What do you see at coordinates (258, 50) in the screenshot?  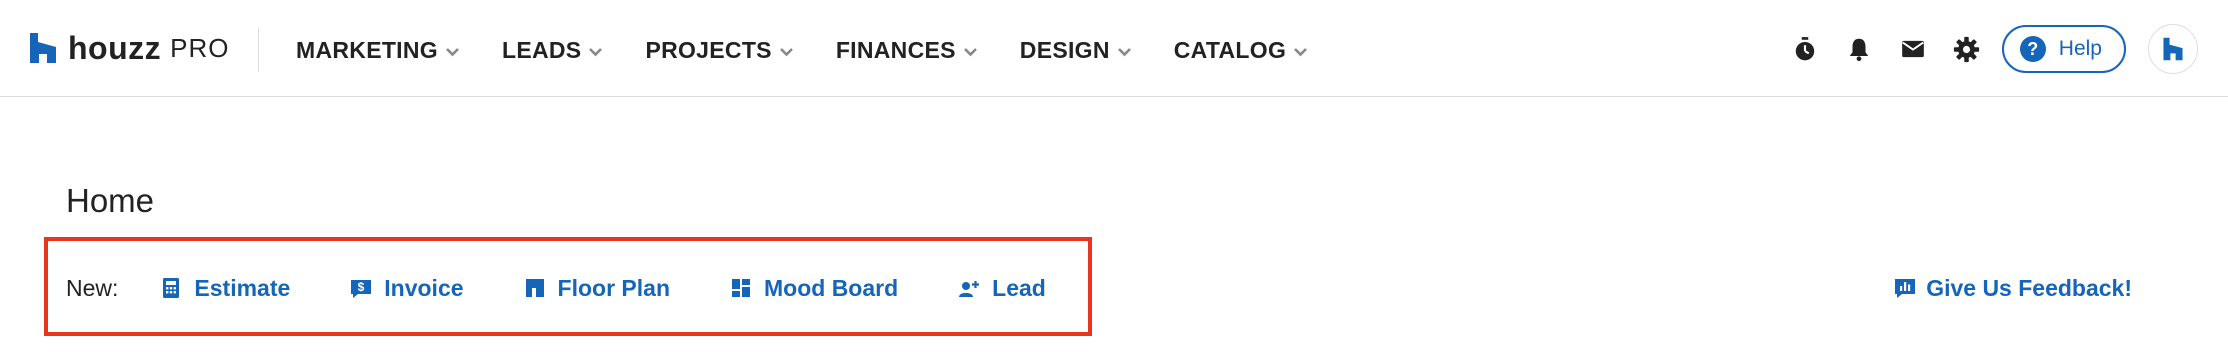 I see `header-divider` at bounding box center [258, 50].